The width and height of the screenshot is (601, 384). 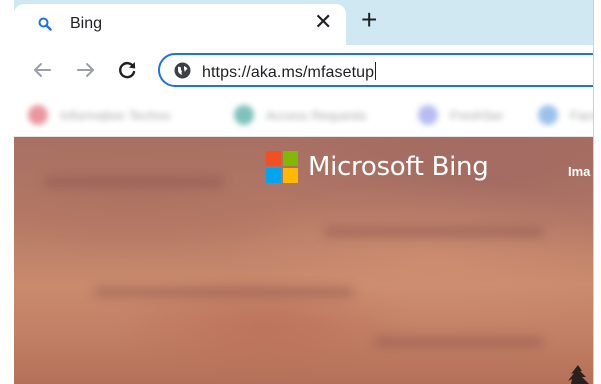 I want to click on url-text: https://aka.ms/mfasetup, so click(x=289, y=72).